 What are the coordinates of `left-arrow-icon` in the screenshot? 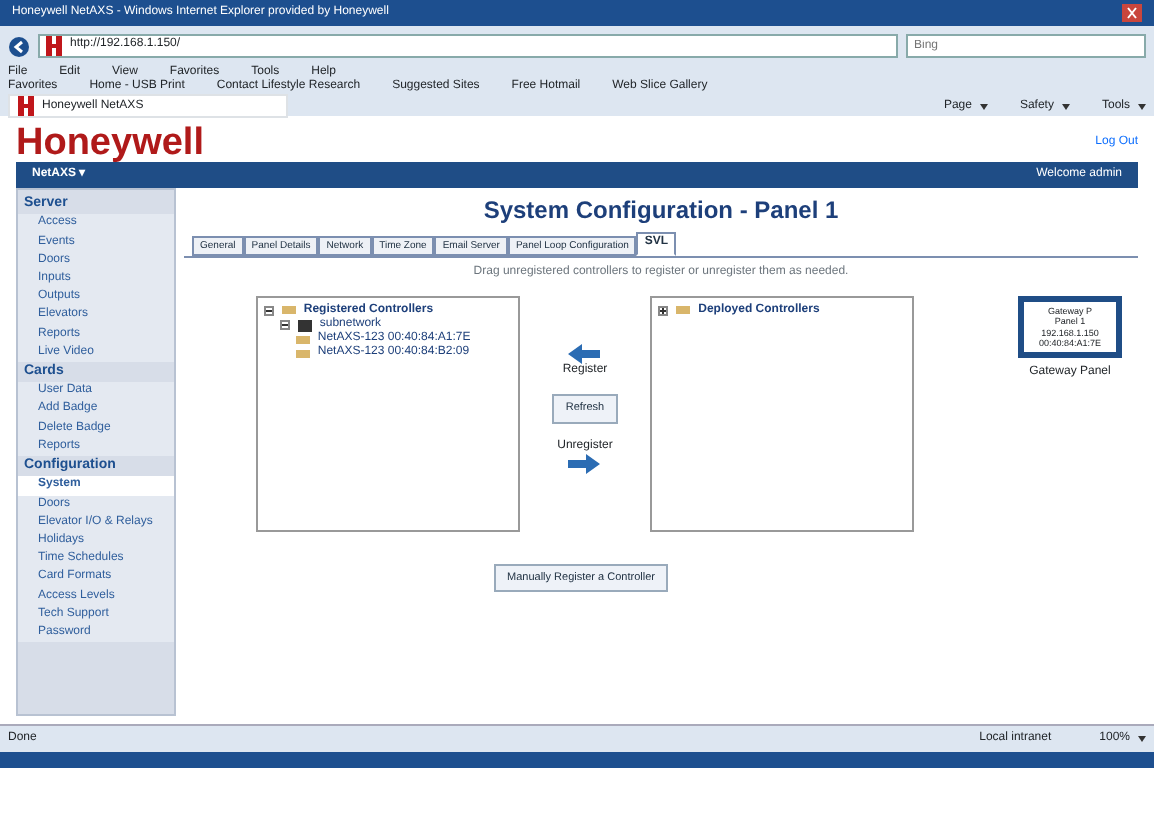 It's located at (584, 353).